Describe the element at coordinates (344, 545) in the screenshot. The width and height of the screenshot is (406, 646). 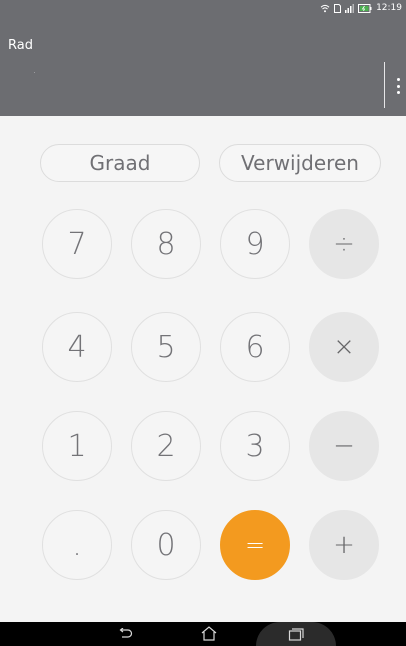
I see `key-add: +` at that location.